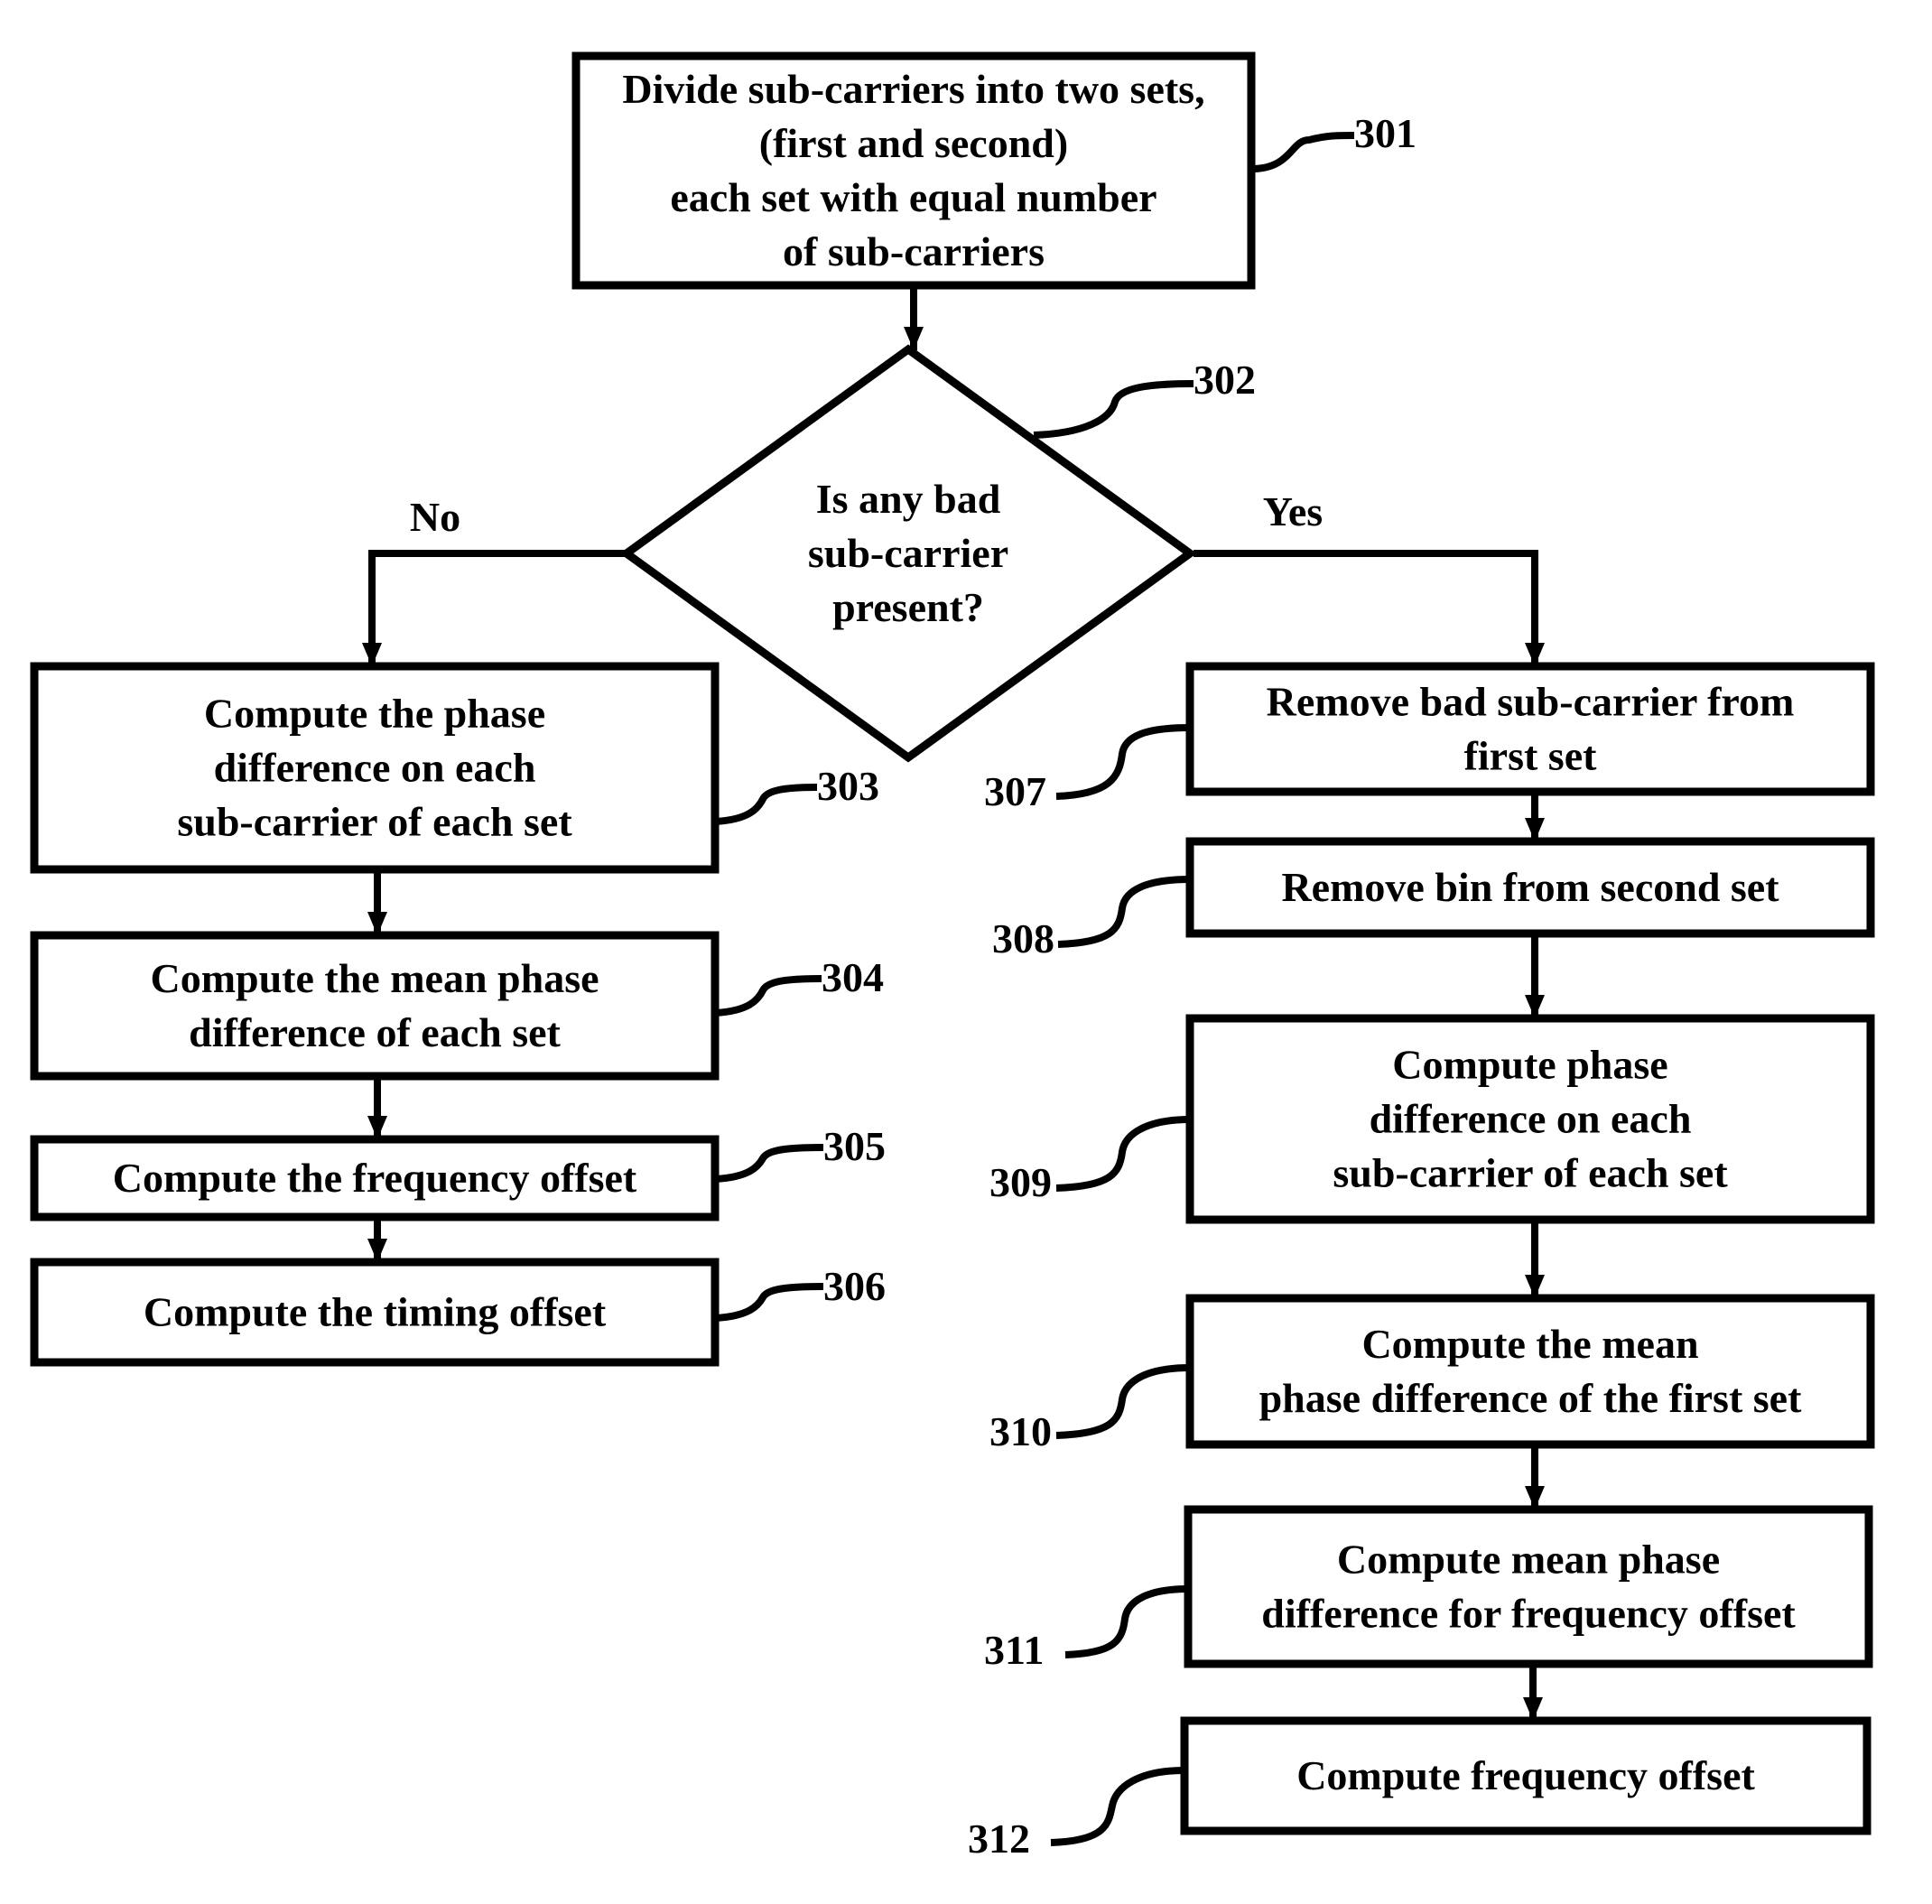 This screenshot has width=1932, height=1904. I want to click on ref-number-311: 311, so click(1014, 1650).